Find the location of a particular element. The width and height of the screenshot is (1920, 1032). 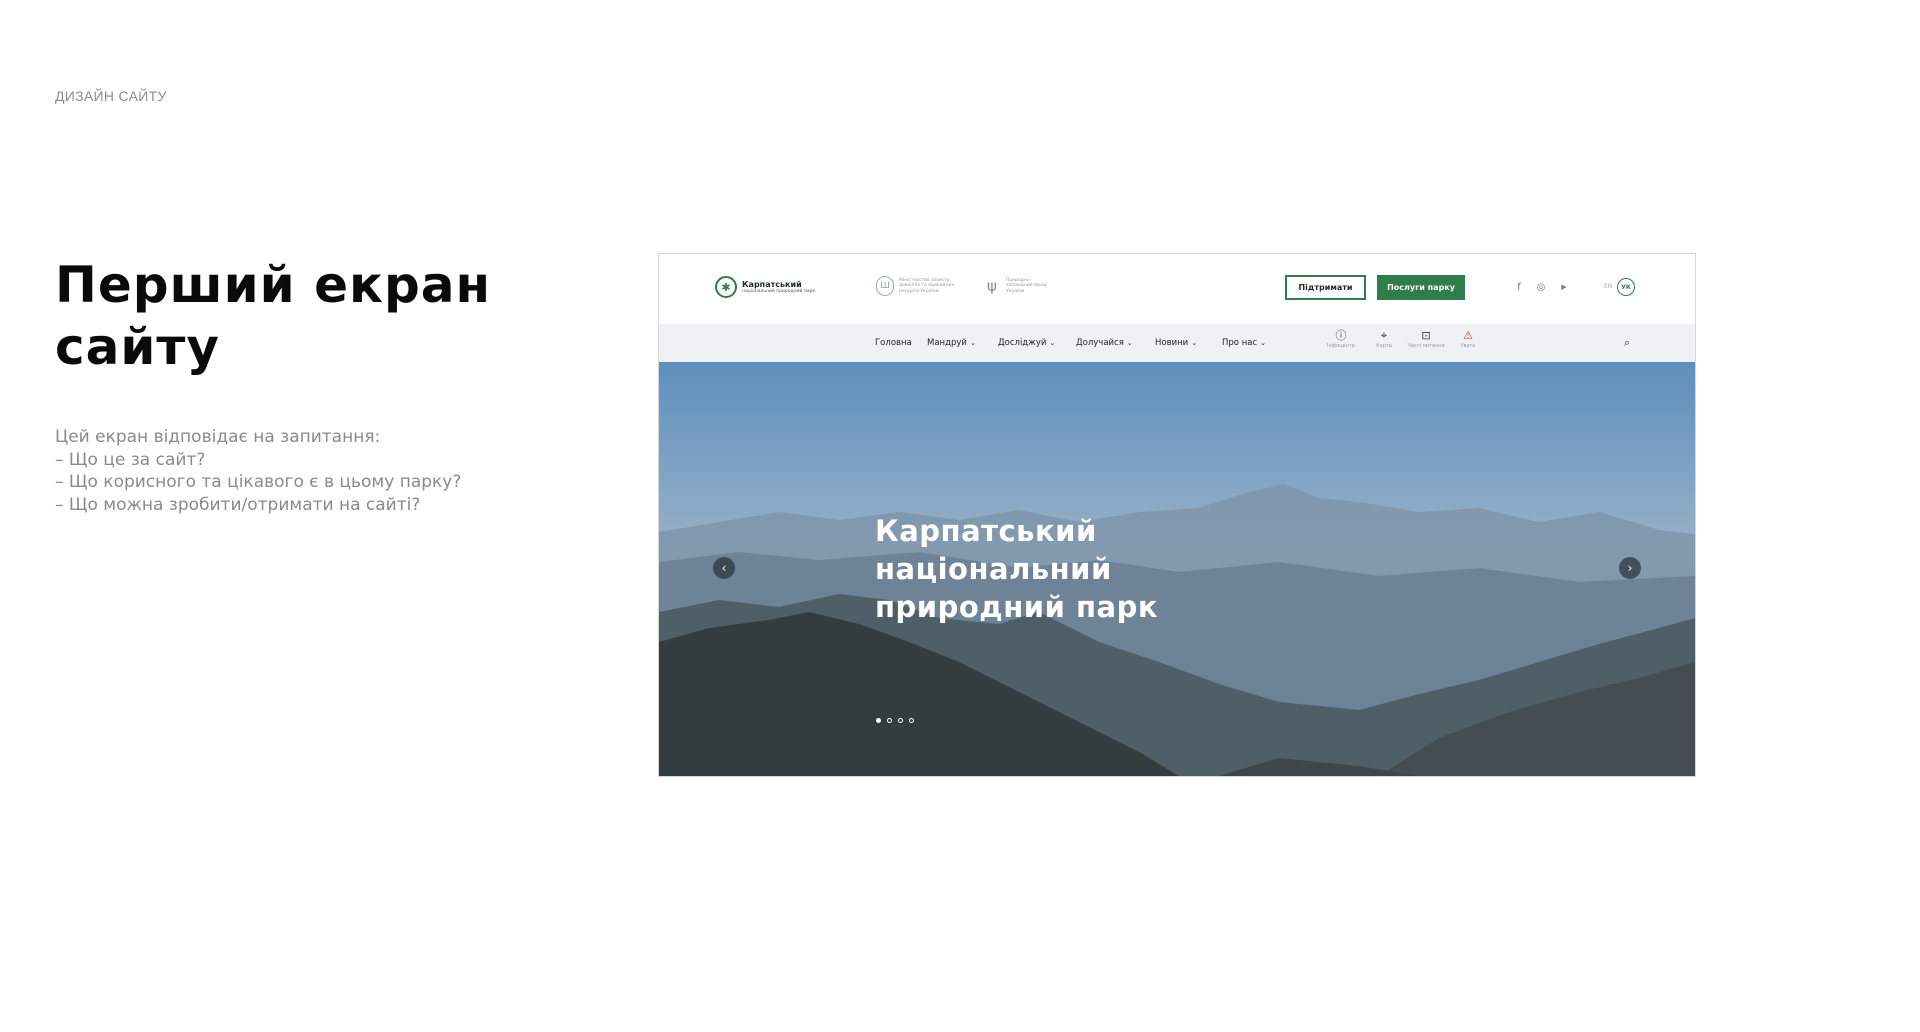

slide-title-line: Перший екран is located at coordinates (273, 285).